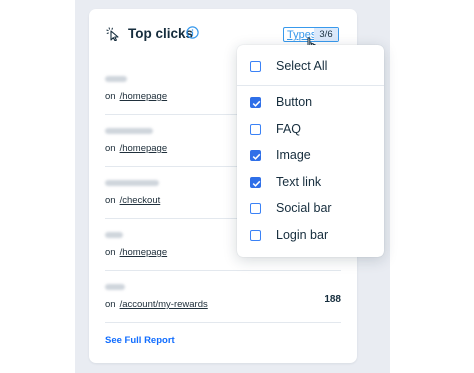 This screenshot has width=474, height=373. I want to click on cursor-click-icon, so click(112, 34).